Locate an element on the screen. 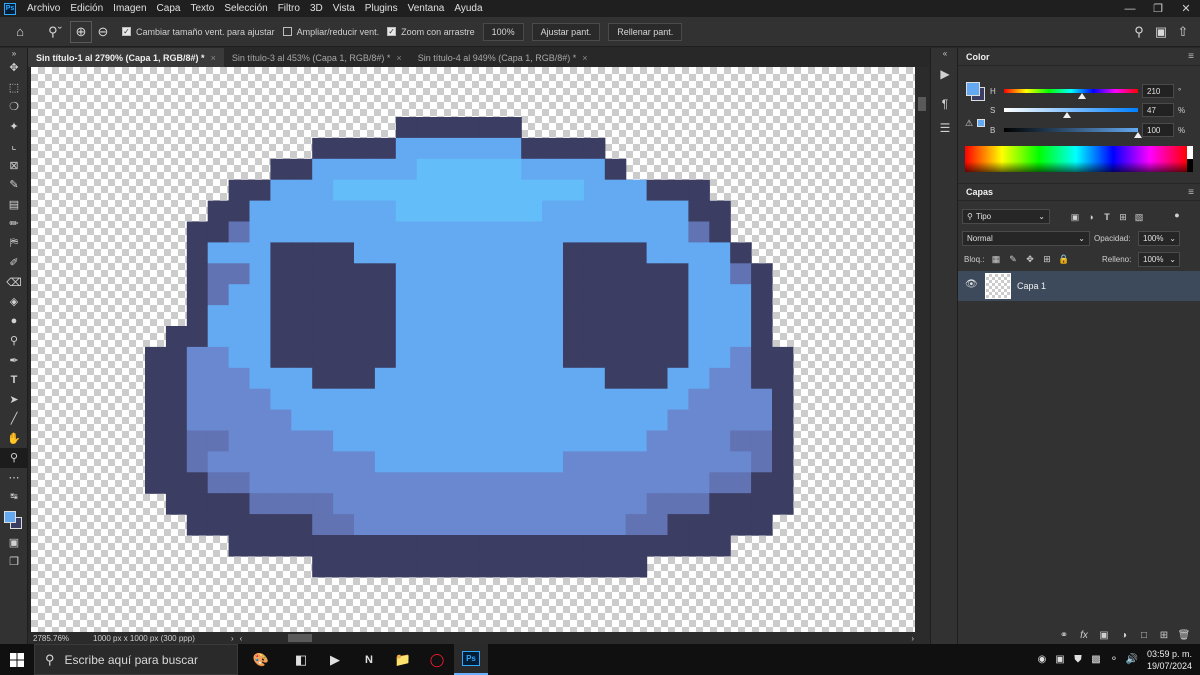  discord-icon: ◉ is located at coordinates (1042, 659).